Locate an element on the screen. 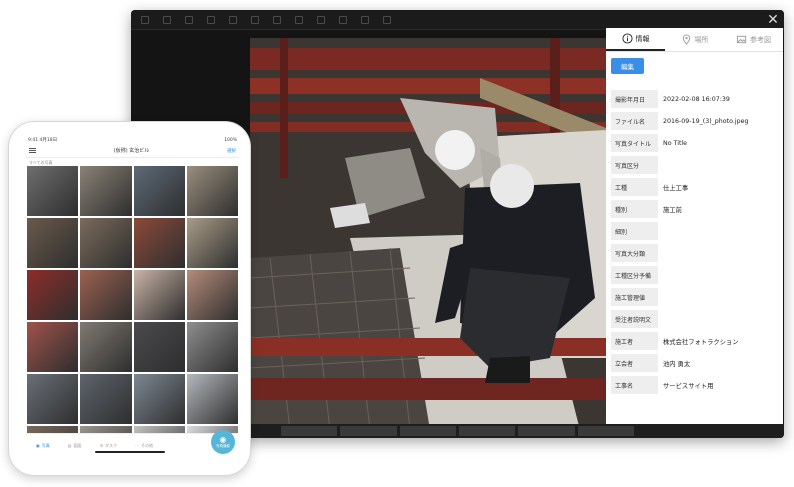  tab-drawings: ▤ 図面 is located at coordinates (75, 446).